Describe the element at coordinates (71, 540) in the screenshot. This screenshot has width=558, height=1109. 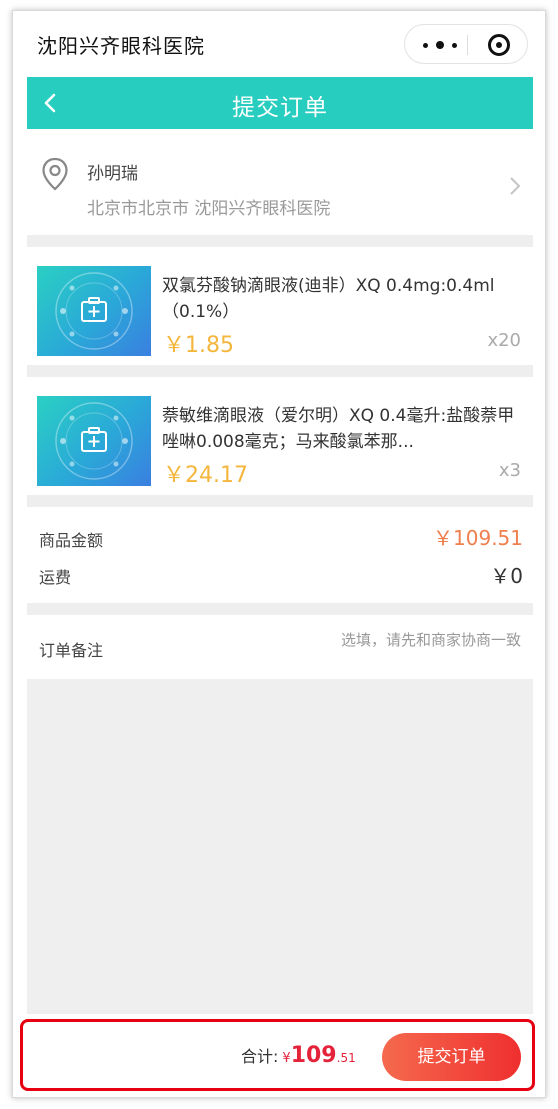
I see `goods-amount-label: 商品金额` at that location.